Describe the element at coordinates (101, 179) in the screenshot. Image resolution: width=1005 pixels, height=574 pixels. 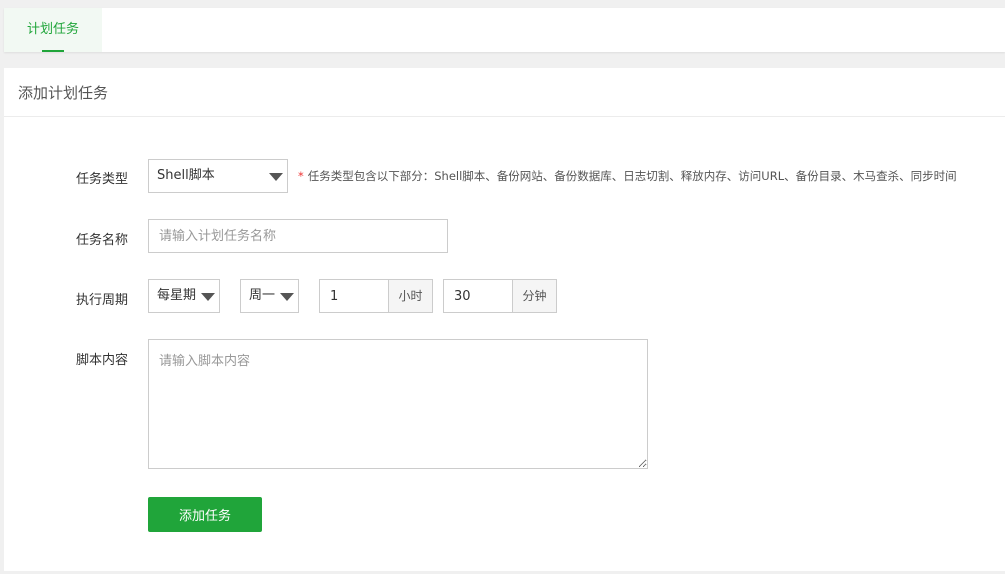
I see `task-type-label: 任务类型` at that location.